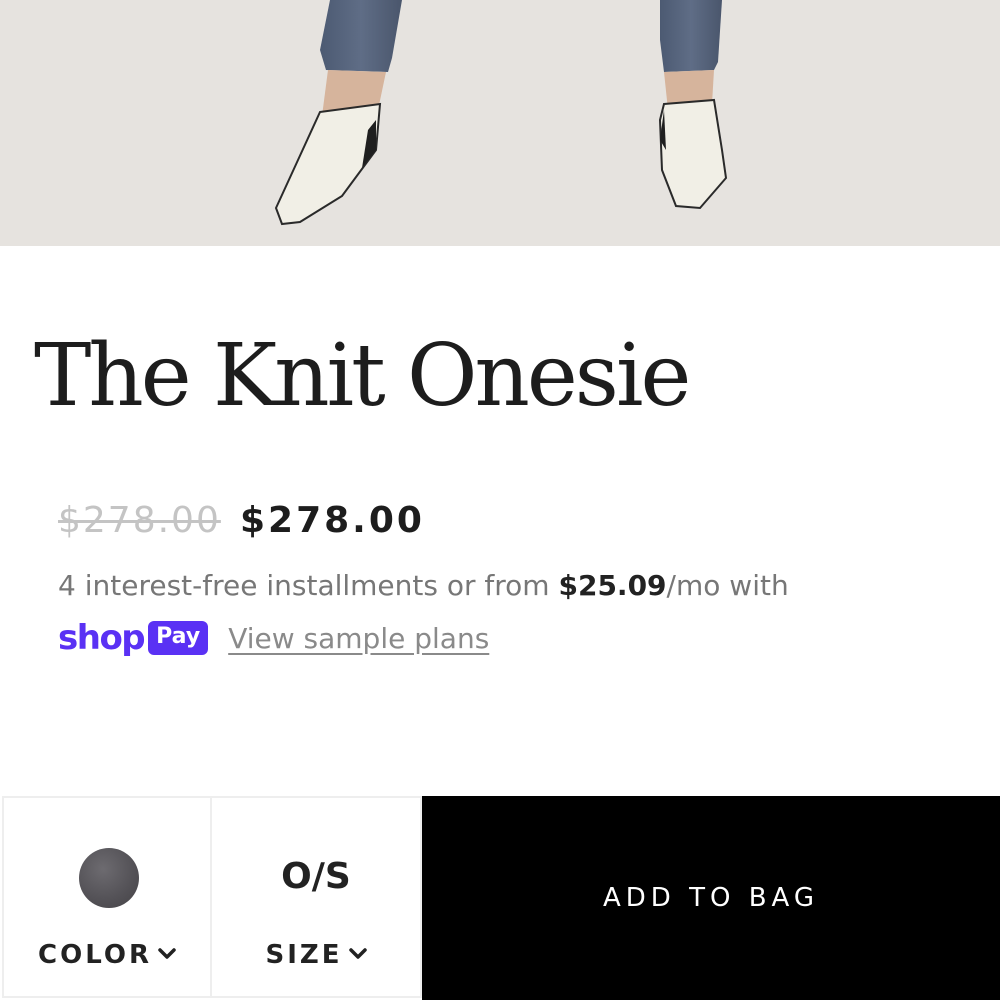  I want to click on installments-text-after: /mo with, so click(727, 585).